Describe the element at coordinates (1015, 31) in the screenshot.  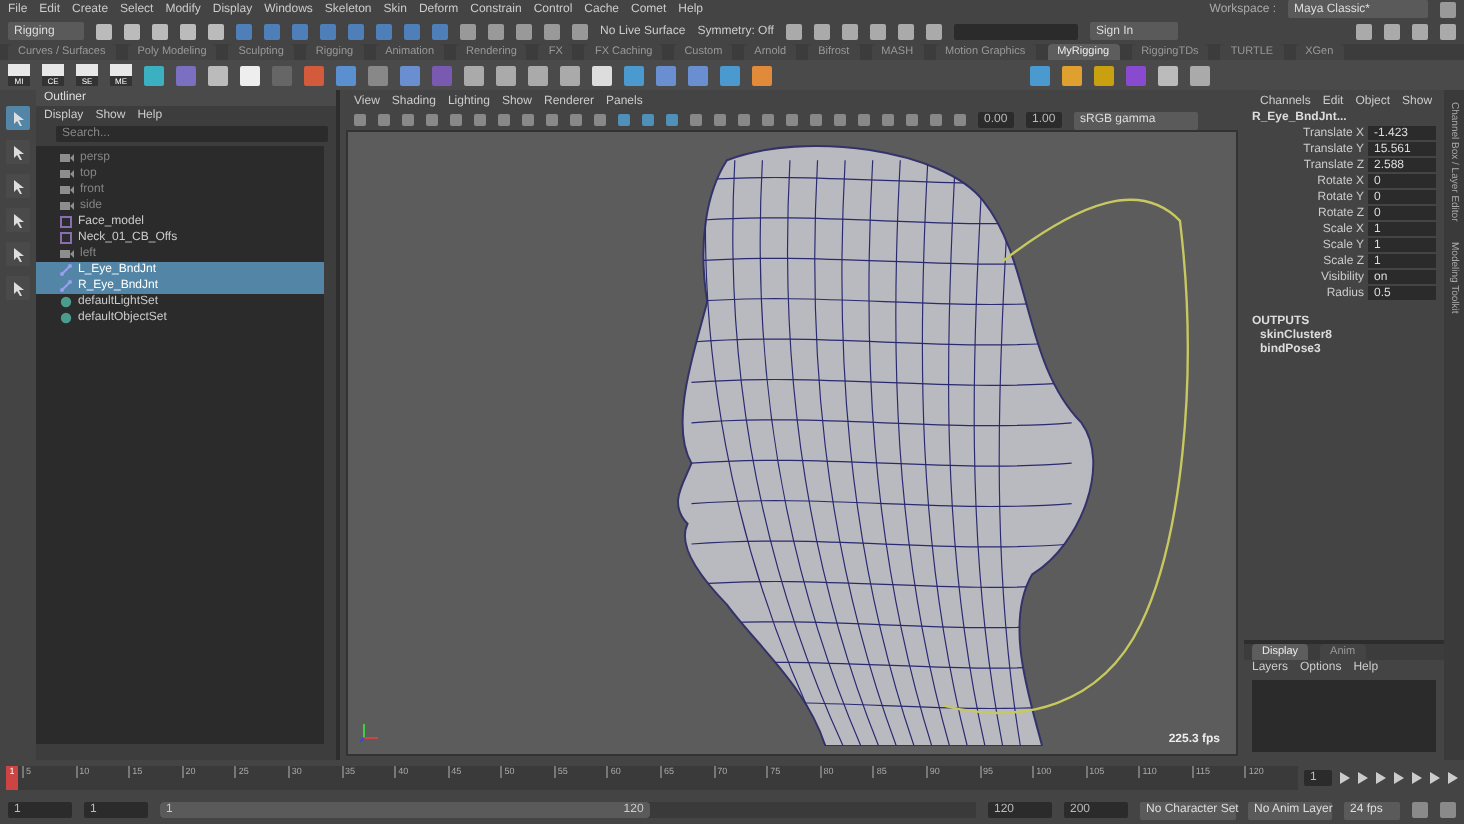
I see `command-field` at that location.